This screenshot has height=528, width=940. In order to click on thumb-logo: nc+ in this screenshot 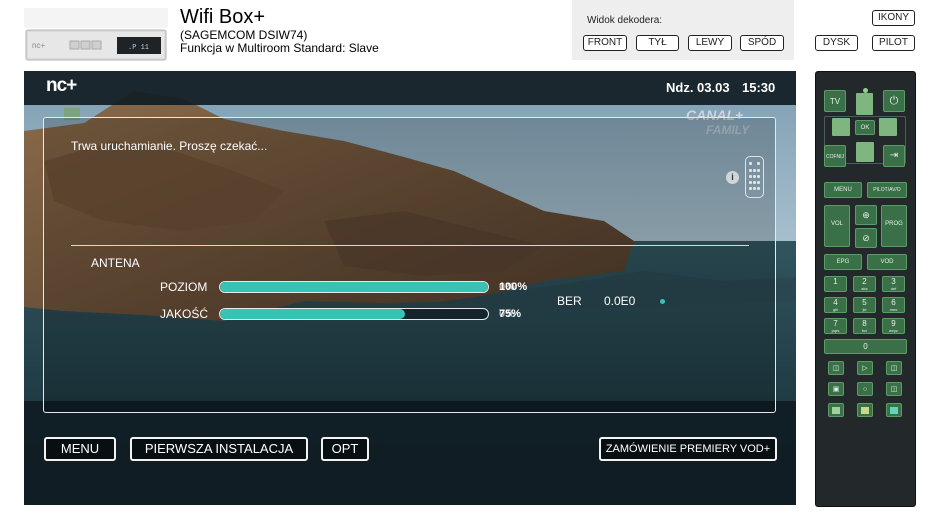, I will do `click(38, 45)`.